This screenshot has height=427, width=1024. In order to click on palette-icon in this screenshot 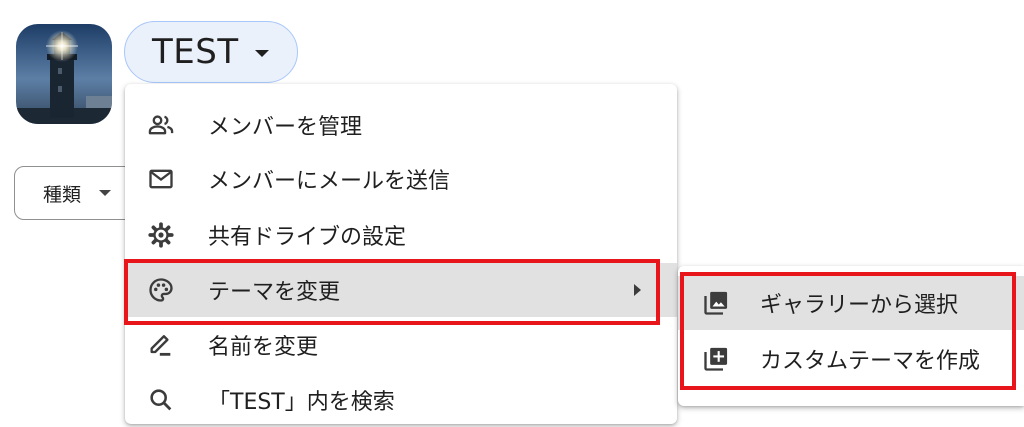, I will do `click(161, 290)`.